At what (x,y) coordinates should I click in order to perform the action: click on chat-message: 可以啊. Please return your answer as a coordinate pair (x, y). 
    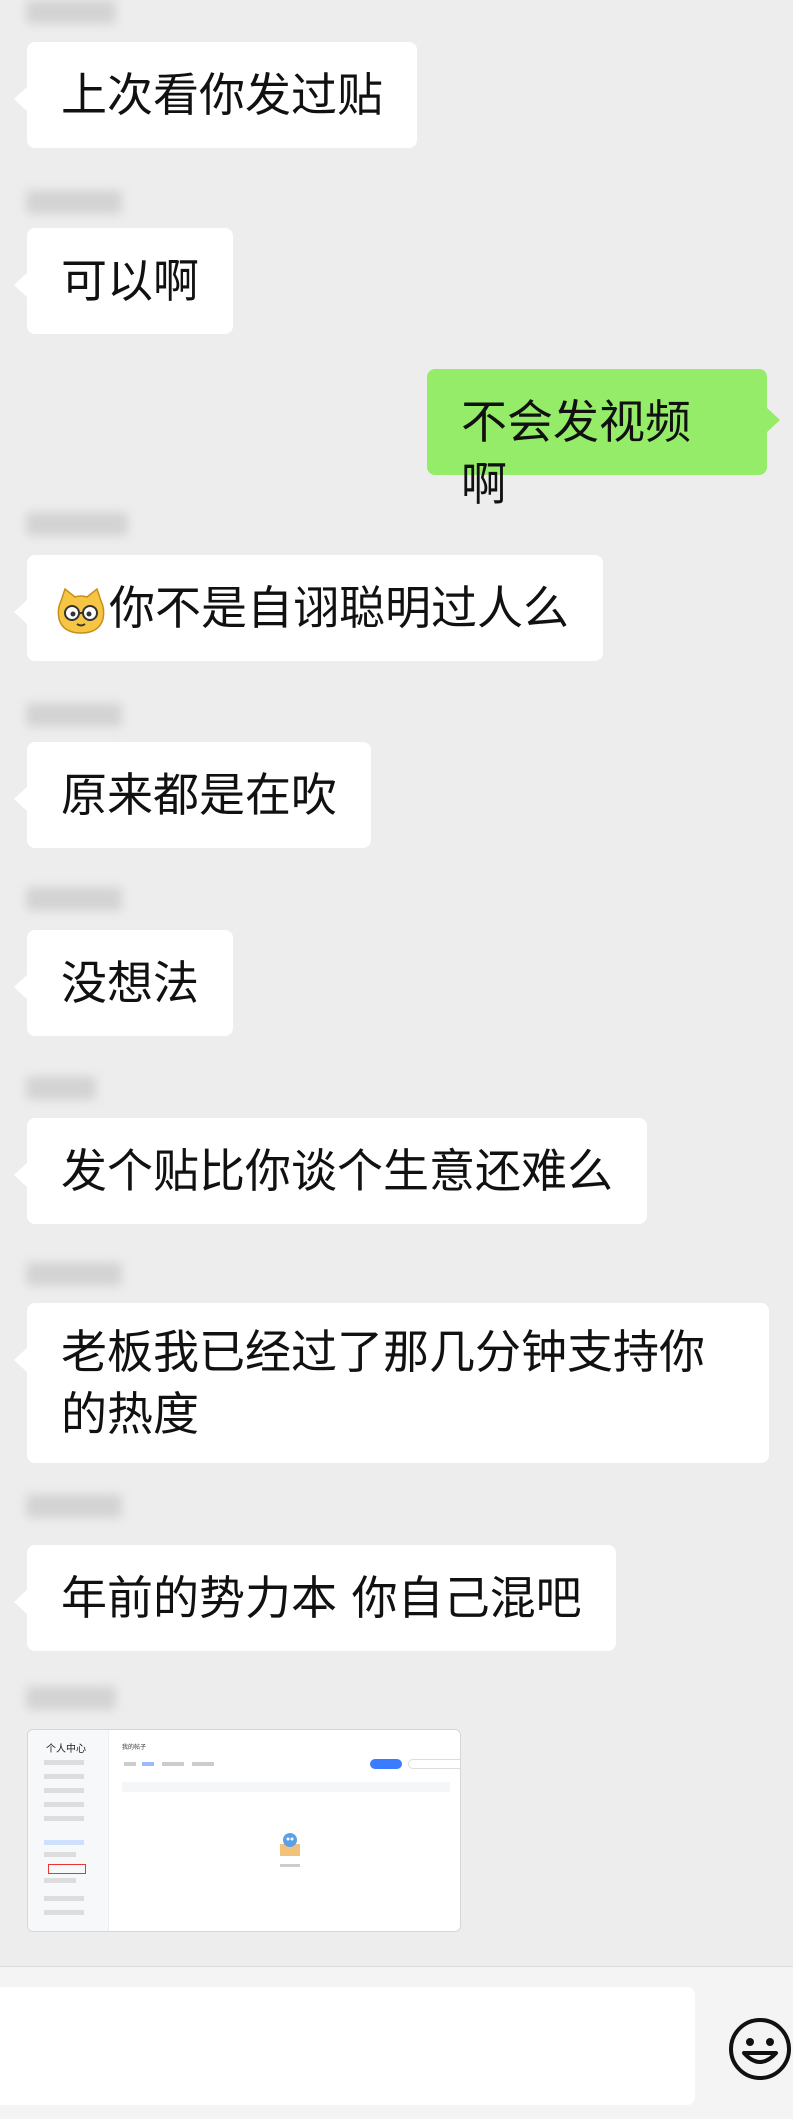
    Looking at the image, I should click on (123, 281).